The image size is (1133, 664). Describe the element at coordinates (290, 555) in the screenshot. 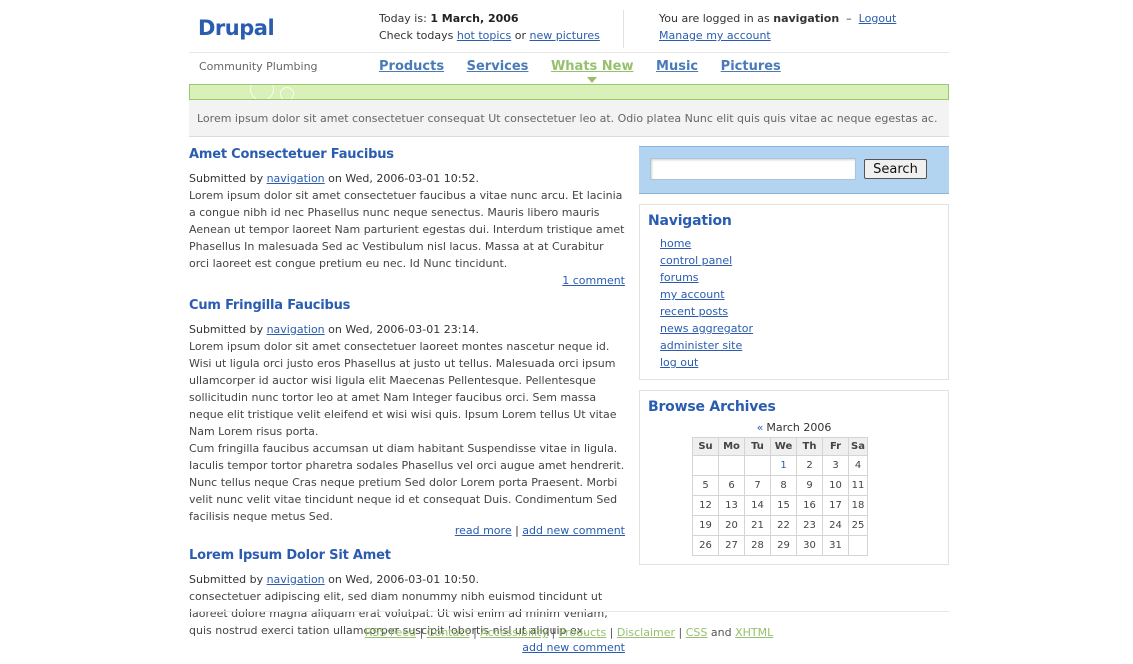

I see `post-title-link: Lorem Ipsum Dolor Sit Amet` at that location.